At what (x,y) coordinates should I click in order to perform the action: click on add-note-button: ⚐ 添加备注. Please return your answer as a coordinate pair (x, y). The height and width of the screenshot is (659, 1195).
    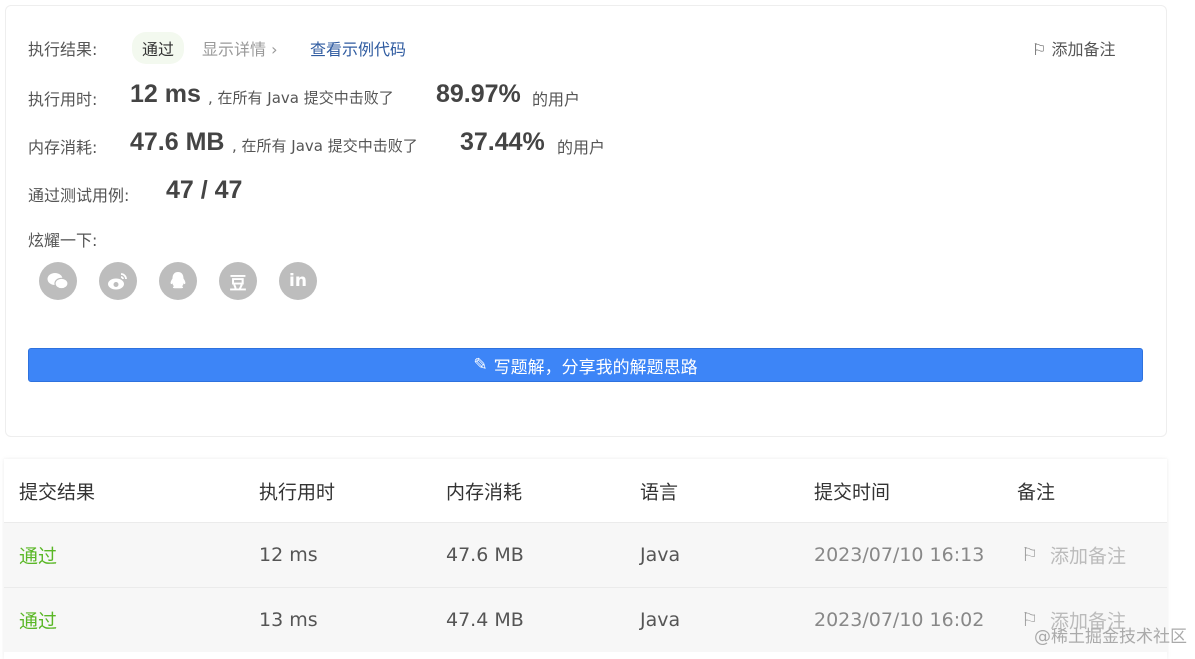
    Looking at the image, I should click on (1073, 48).